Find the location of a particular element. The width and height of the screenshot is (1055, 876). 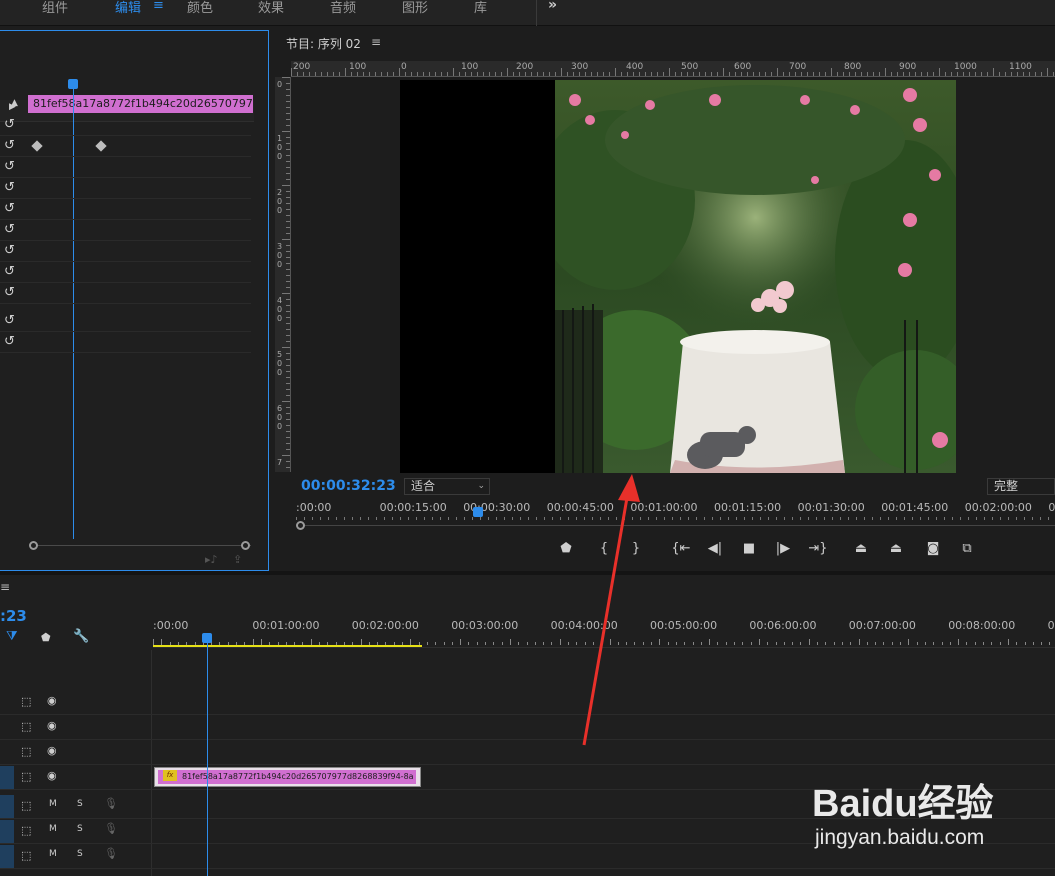

timeline-menu-icon: ≡ is located at coordinates (5, 587).